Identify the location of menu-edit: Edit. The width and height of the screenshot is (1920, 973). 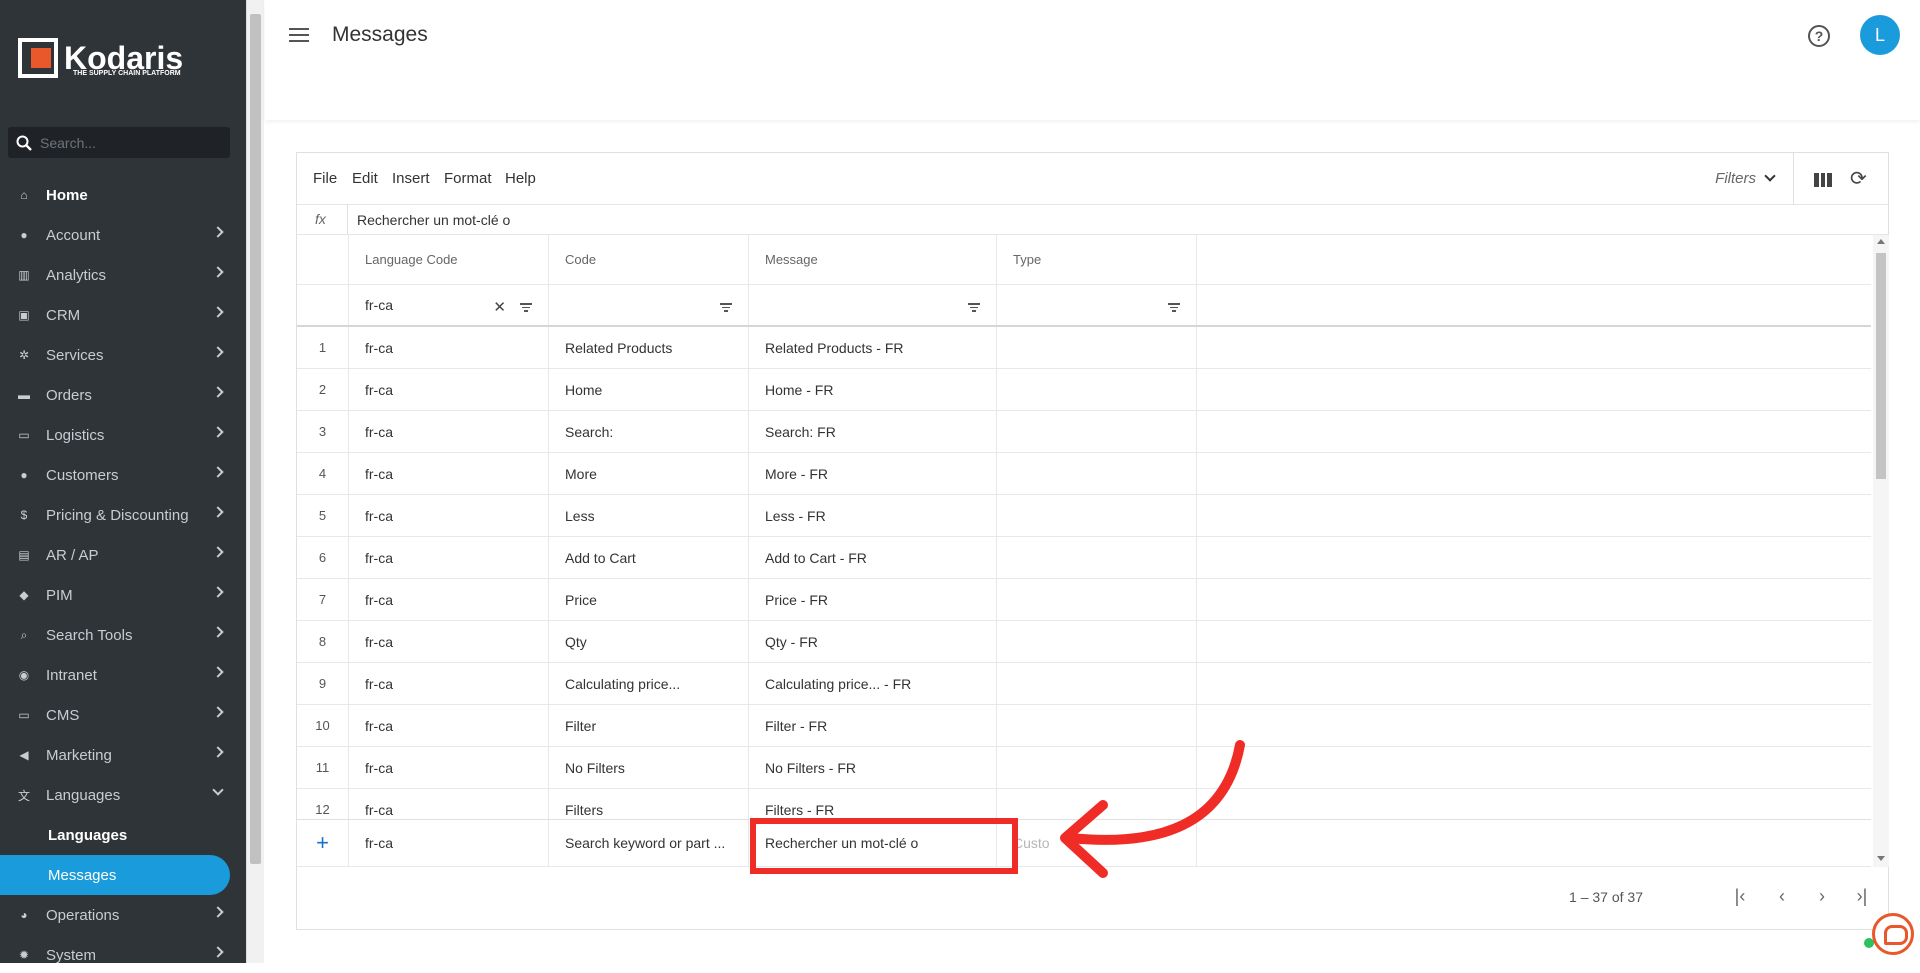
(365, 178).